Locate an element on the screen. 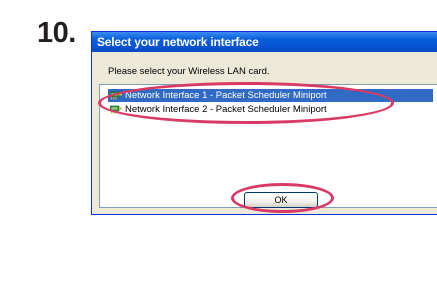  ok-button: OK is located at coordinates (281, 200).